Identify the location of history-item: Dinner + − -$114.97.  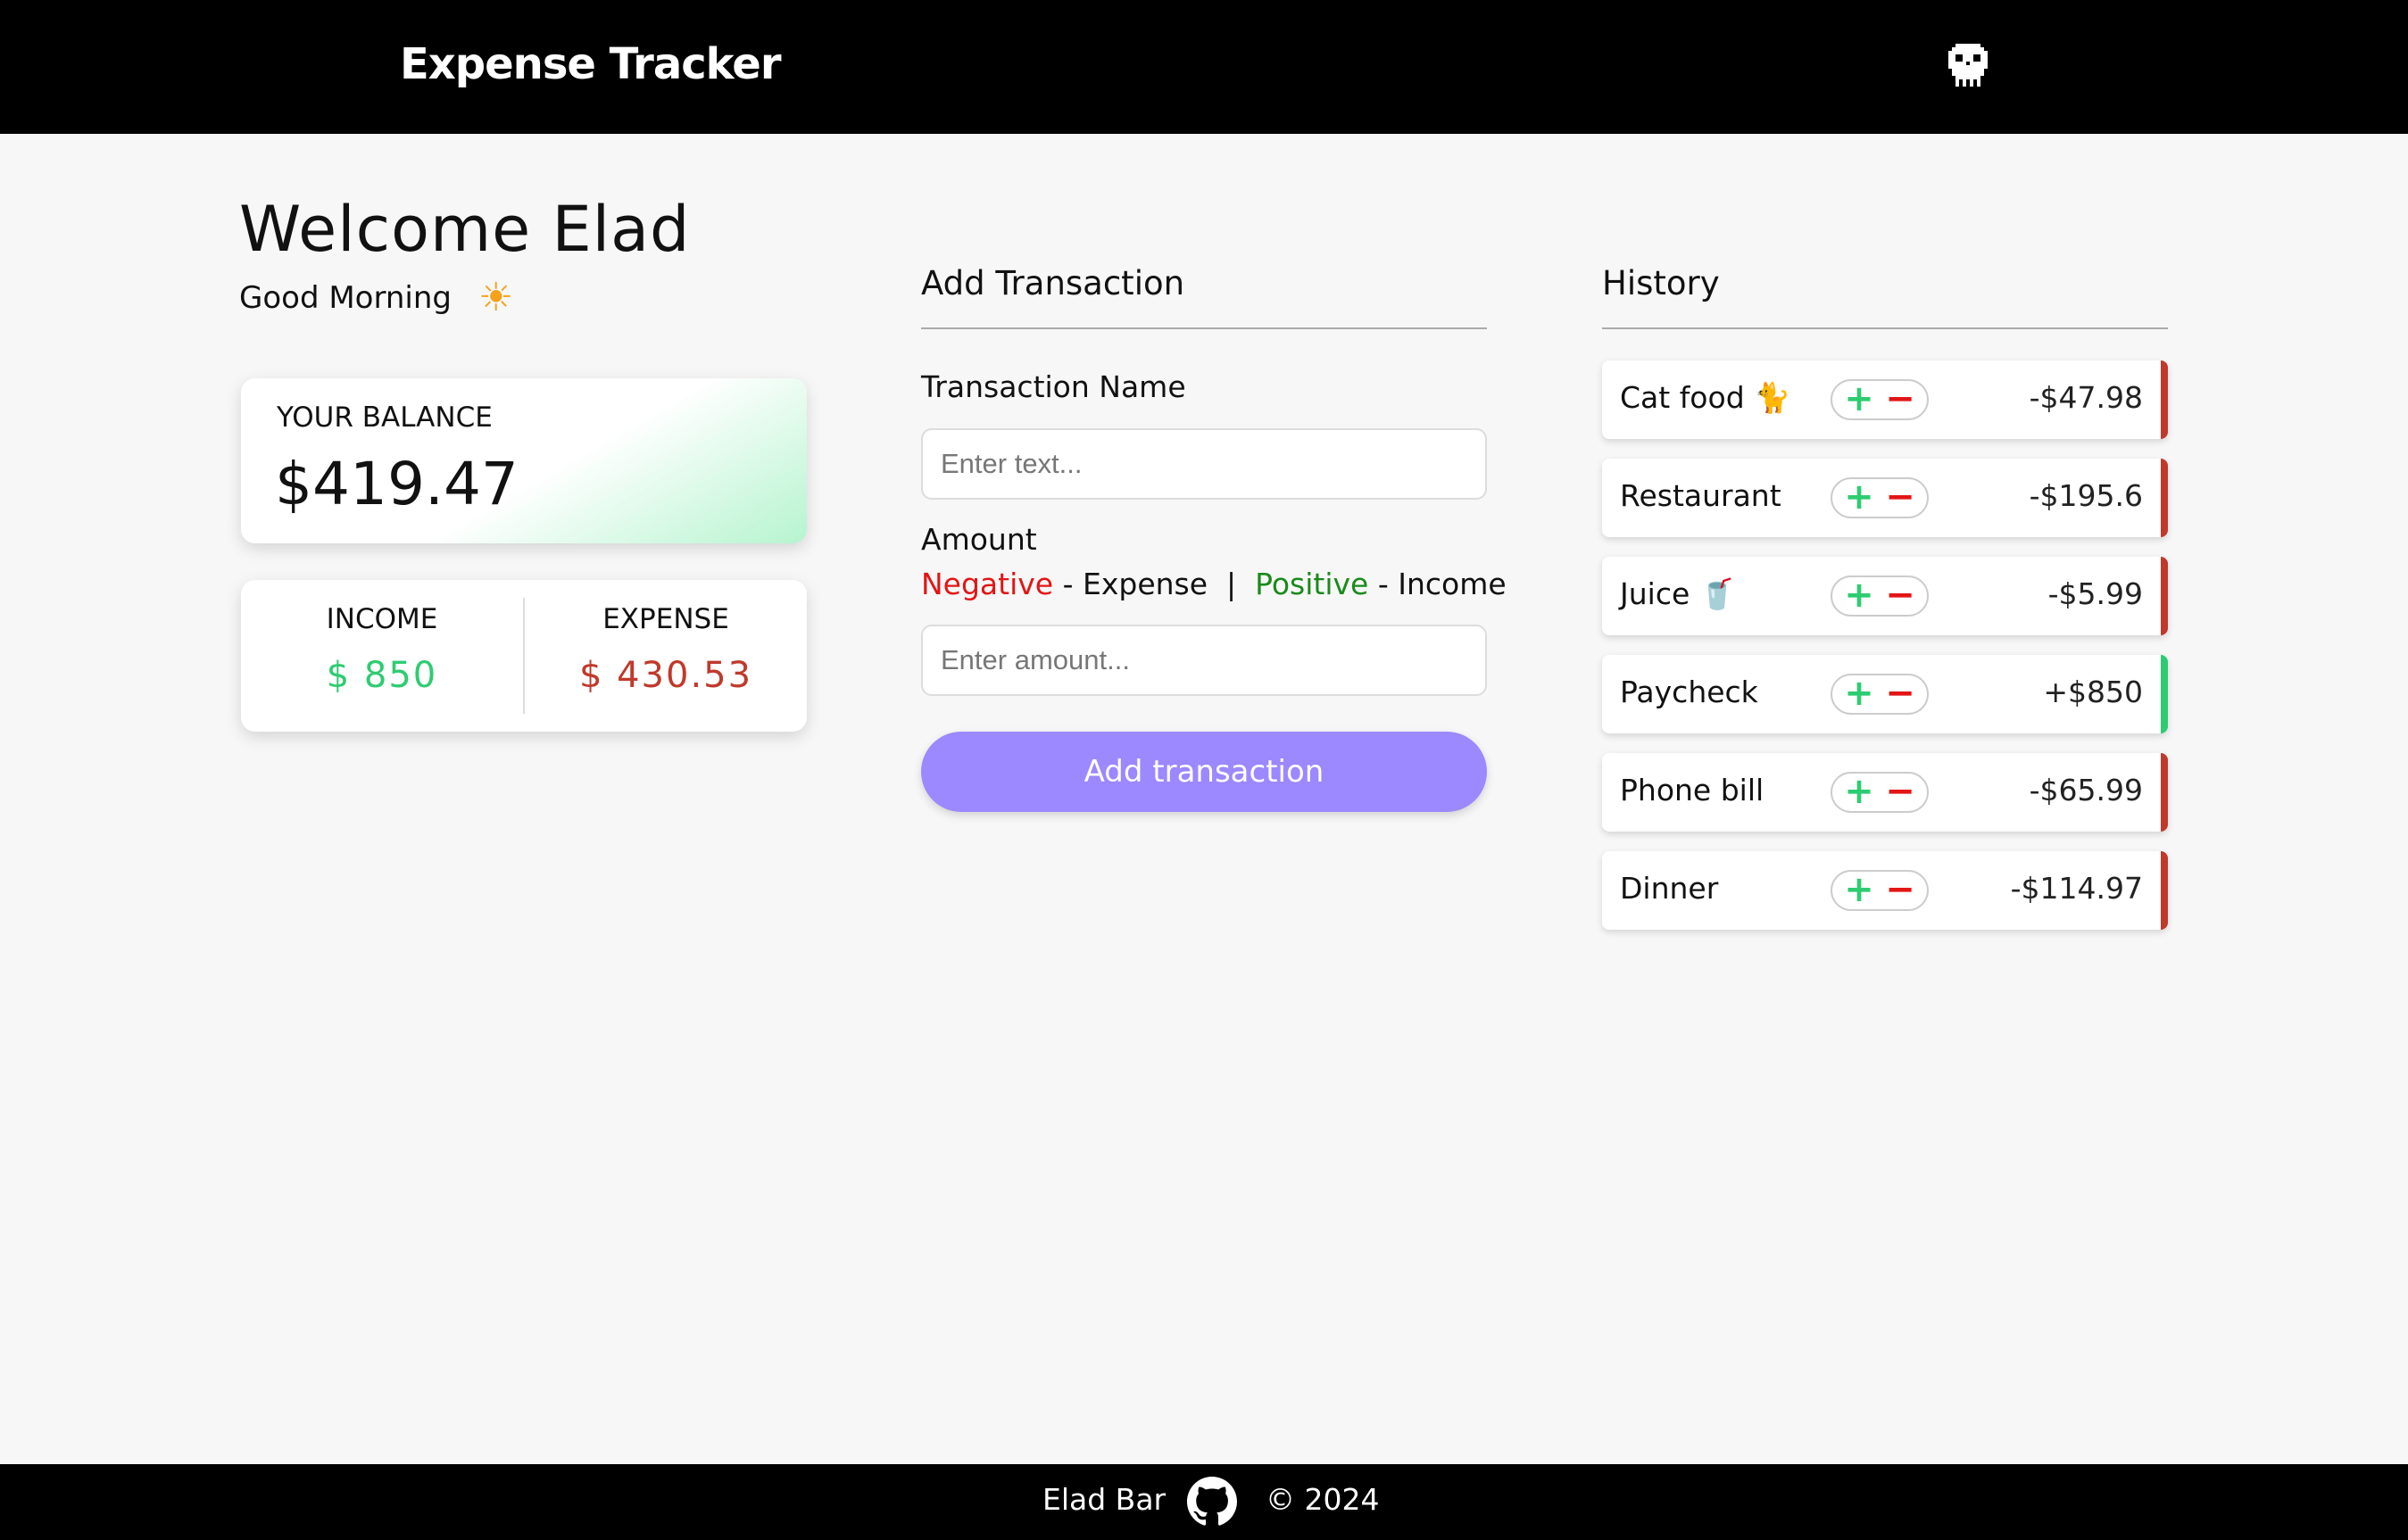
(1885, 891).